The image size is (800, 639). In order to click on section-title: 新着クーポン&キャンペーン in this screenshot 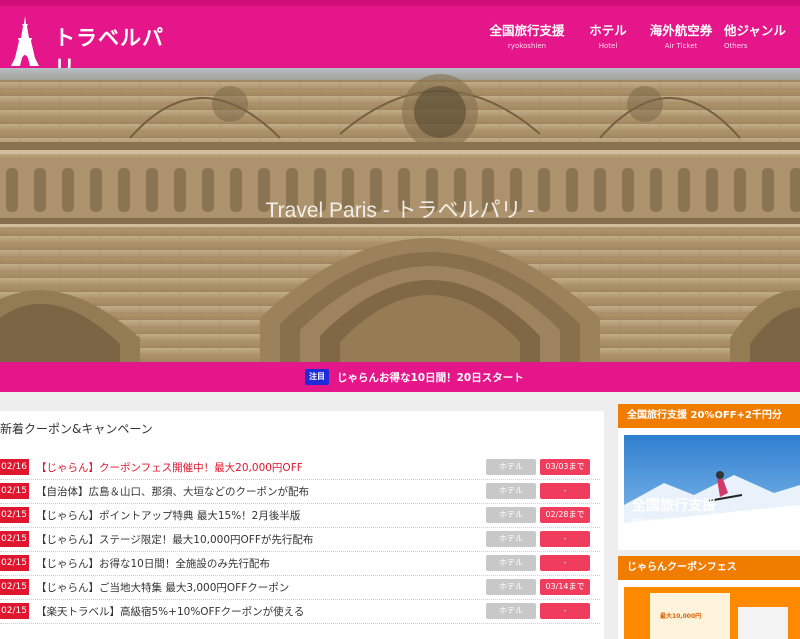, I will do `click(76, 429)`.